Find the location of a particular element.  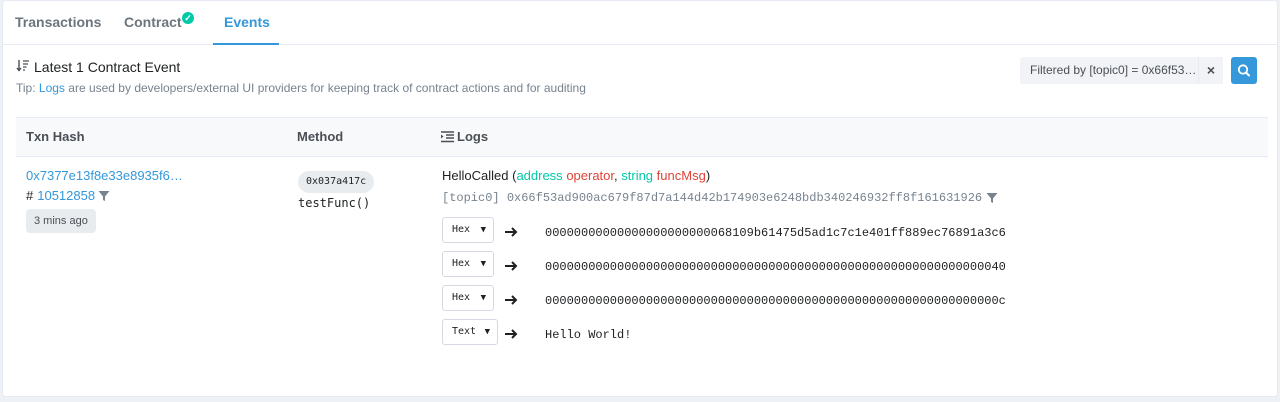

table-header: Txn Hash Method Logs is located at coordinates (642, 137).